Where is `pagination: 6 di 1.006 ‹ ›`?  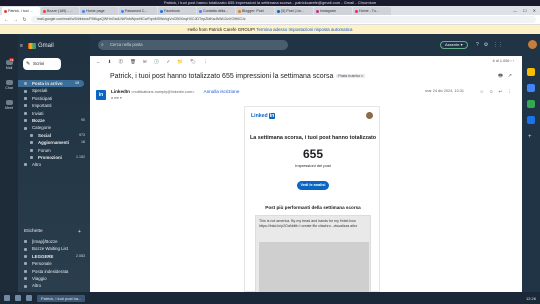
pagination: 6 di 1.006 ‹ › is located at coordinates (503, 61).